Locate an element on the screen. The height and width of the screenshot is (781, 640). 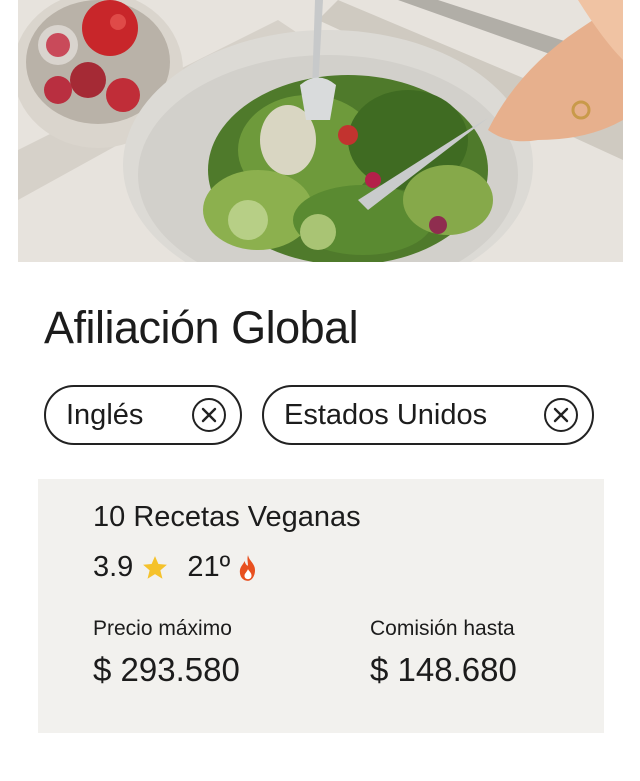
star-icon is located at coordinates (155, 568).